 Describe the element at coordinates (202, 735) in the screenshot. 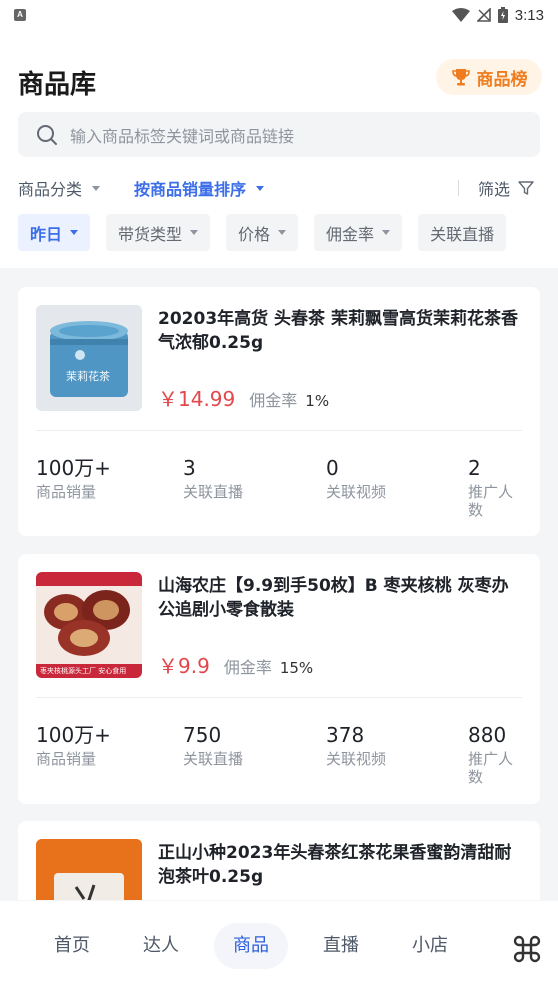

I see `stat-value: 750` at that location.